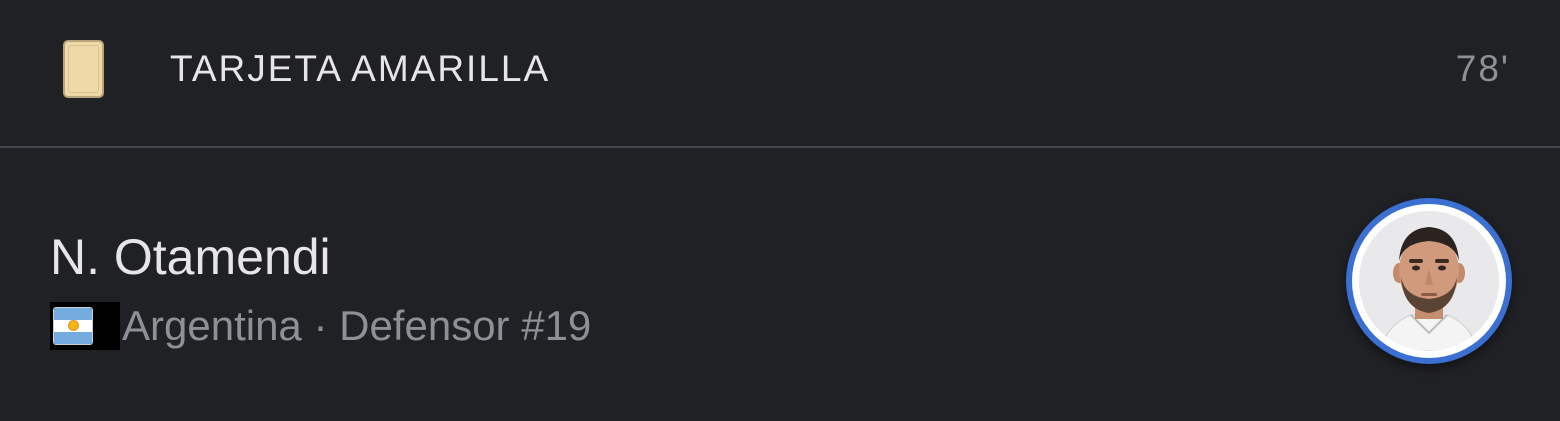 The image size is (1560, 421). I want to click on player-meta: Argentina · Defensor #19, so click(320, 326).